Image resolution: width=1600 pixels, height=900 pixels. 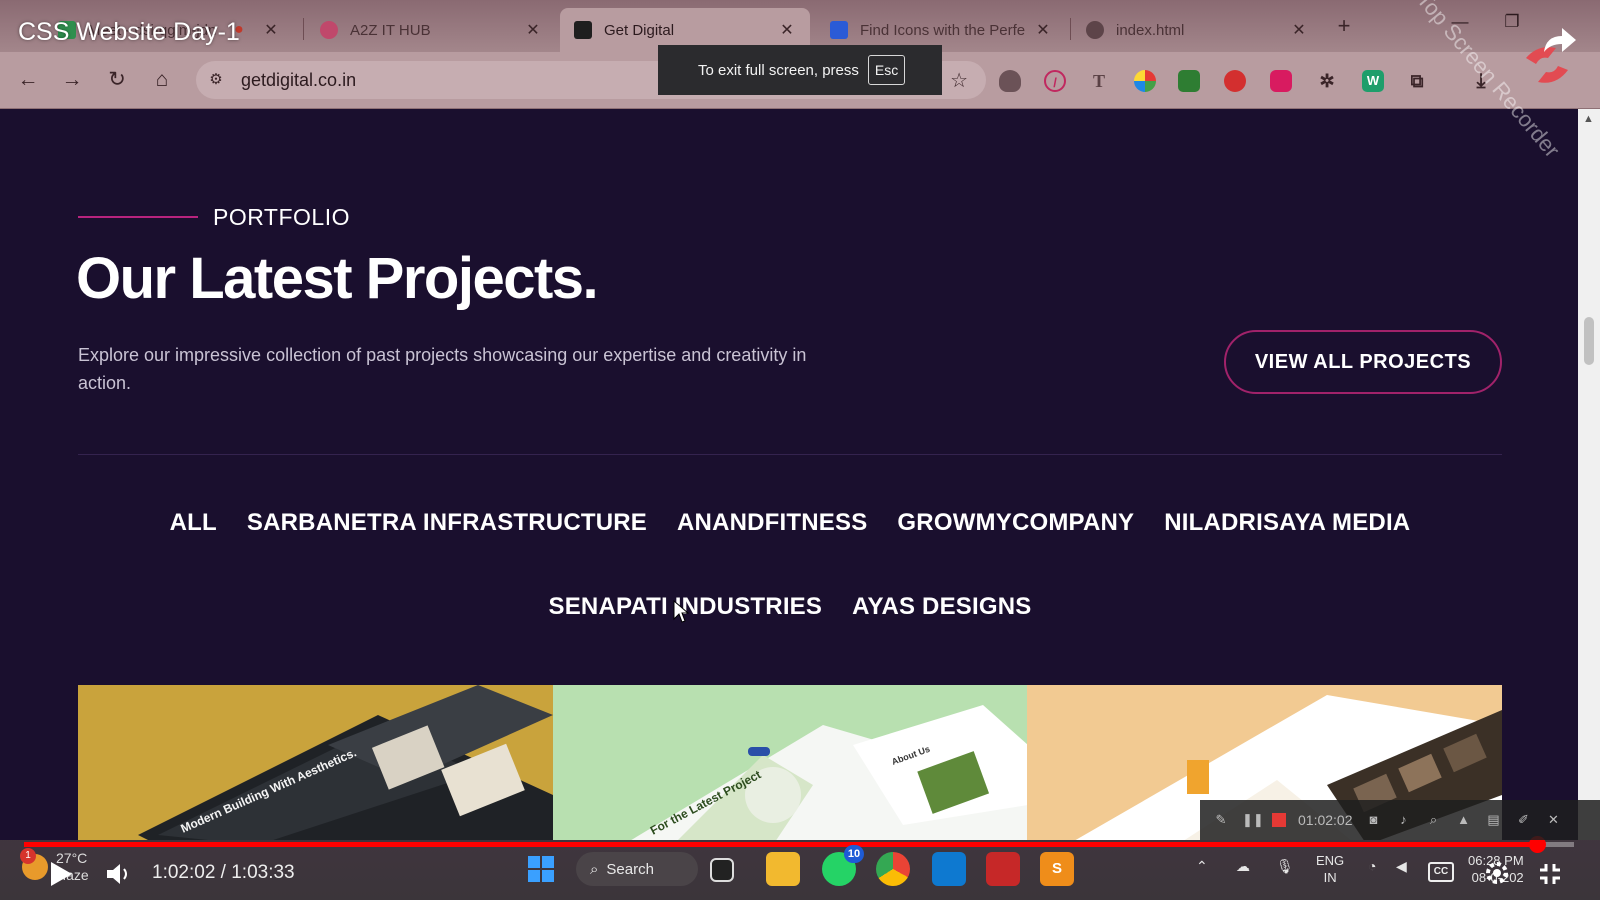 What do you see at coordinates (799, 844) in the screenshot?
I see `video-progress-bar` at bounding box center [799, 844].